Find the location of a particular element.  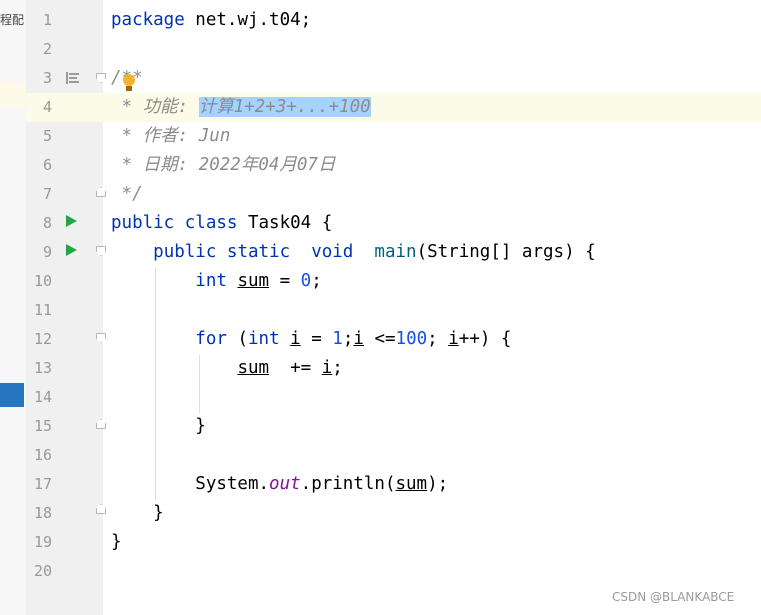

code-token: 1 is located at coordinates (337, 339).